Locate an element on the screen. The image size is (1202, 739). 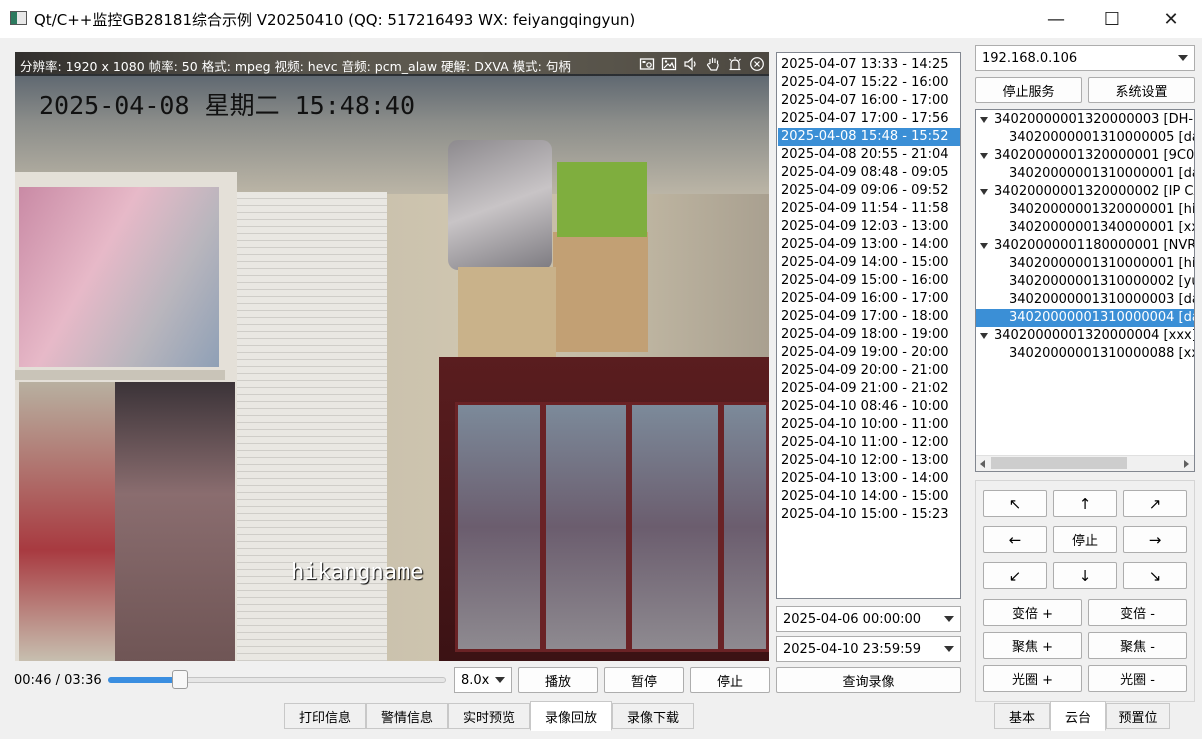
tree-node-device: 34020000001310000001 [dah is located at coordinates (1085, 174).